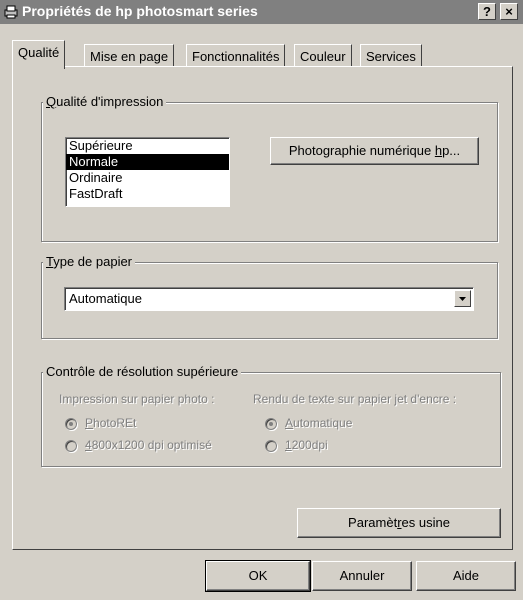 This screenshot has width=523, height=600. I want to click on dropdown-arrow-button, so click(462, 298).